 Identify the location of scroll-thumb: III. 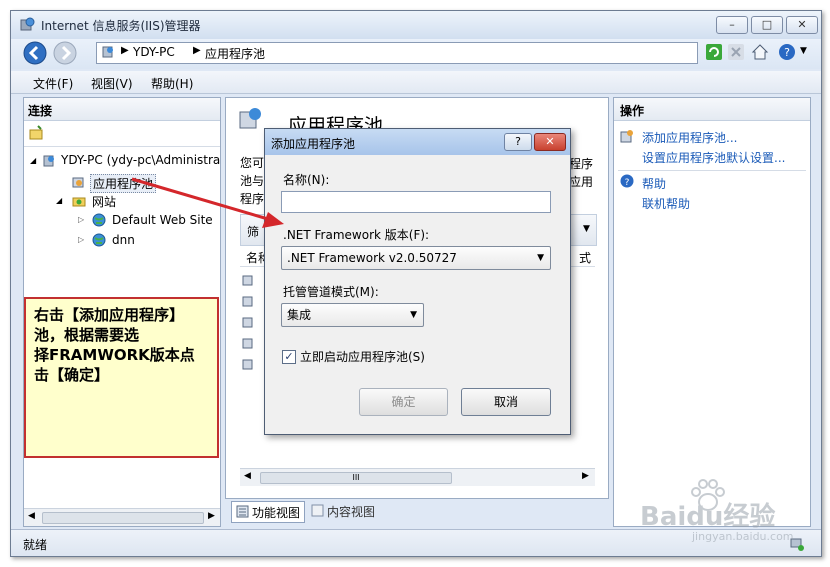
(356, 478).